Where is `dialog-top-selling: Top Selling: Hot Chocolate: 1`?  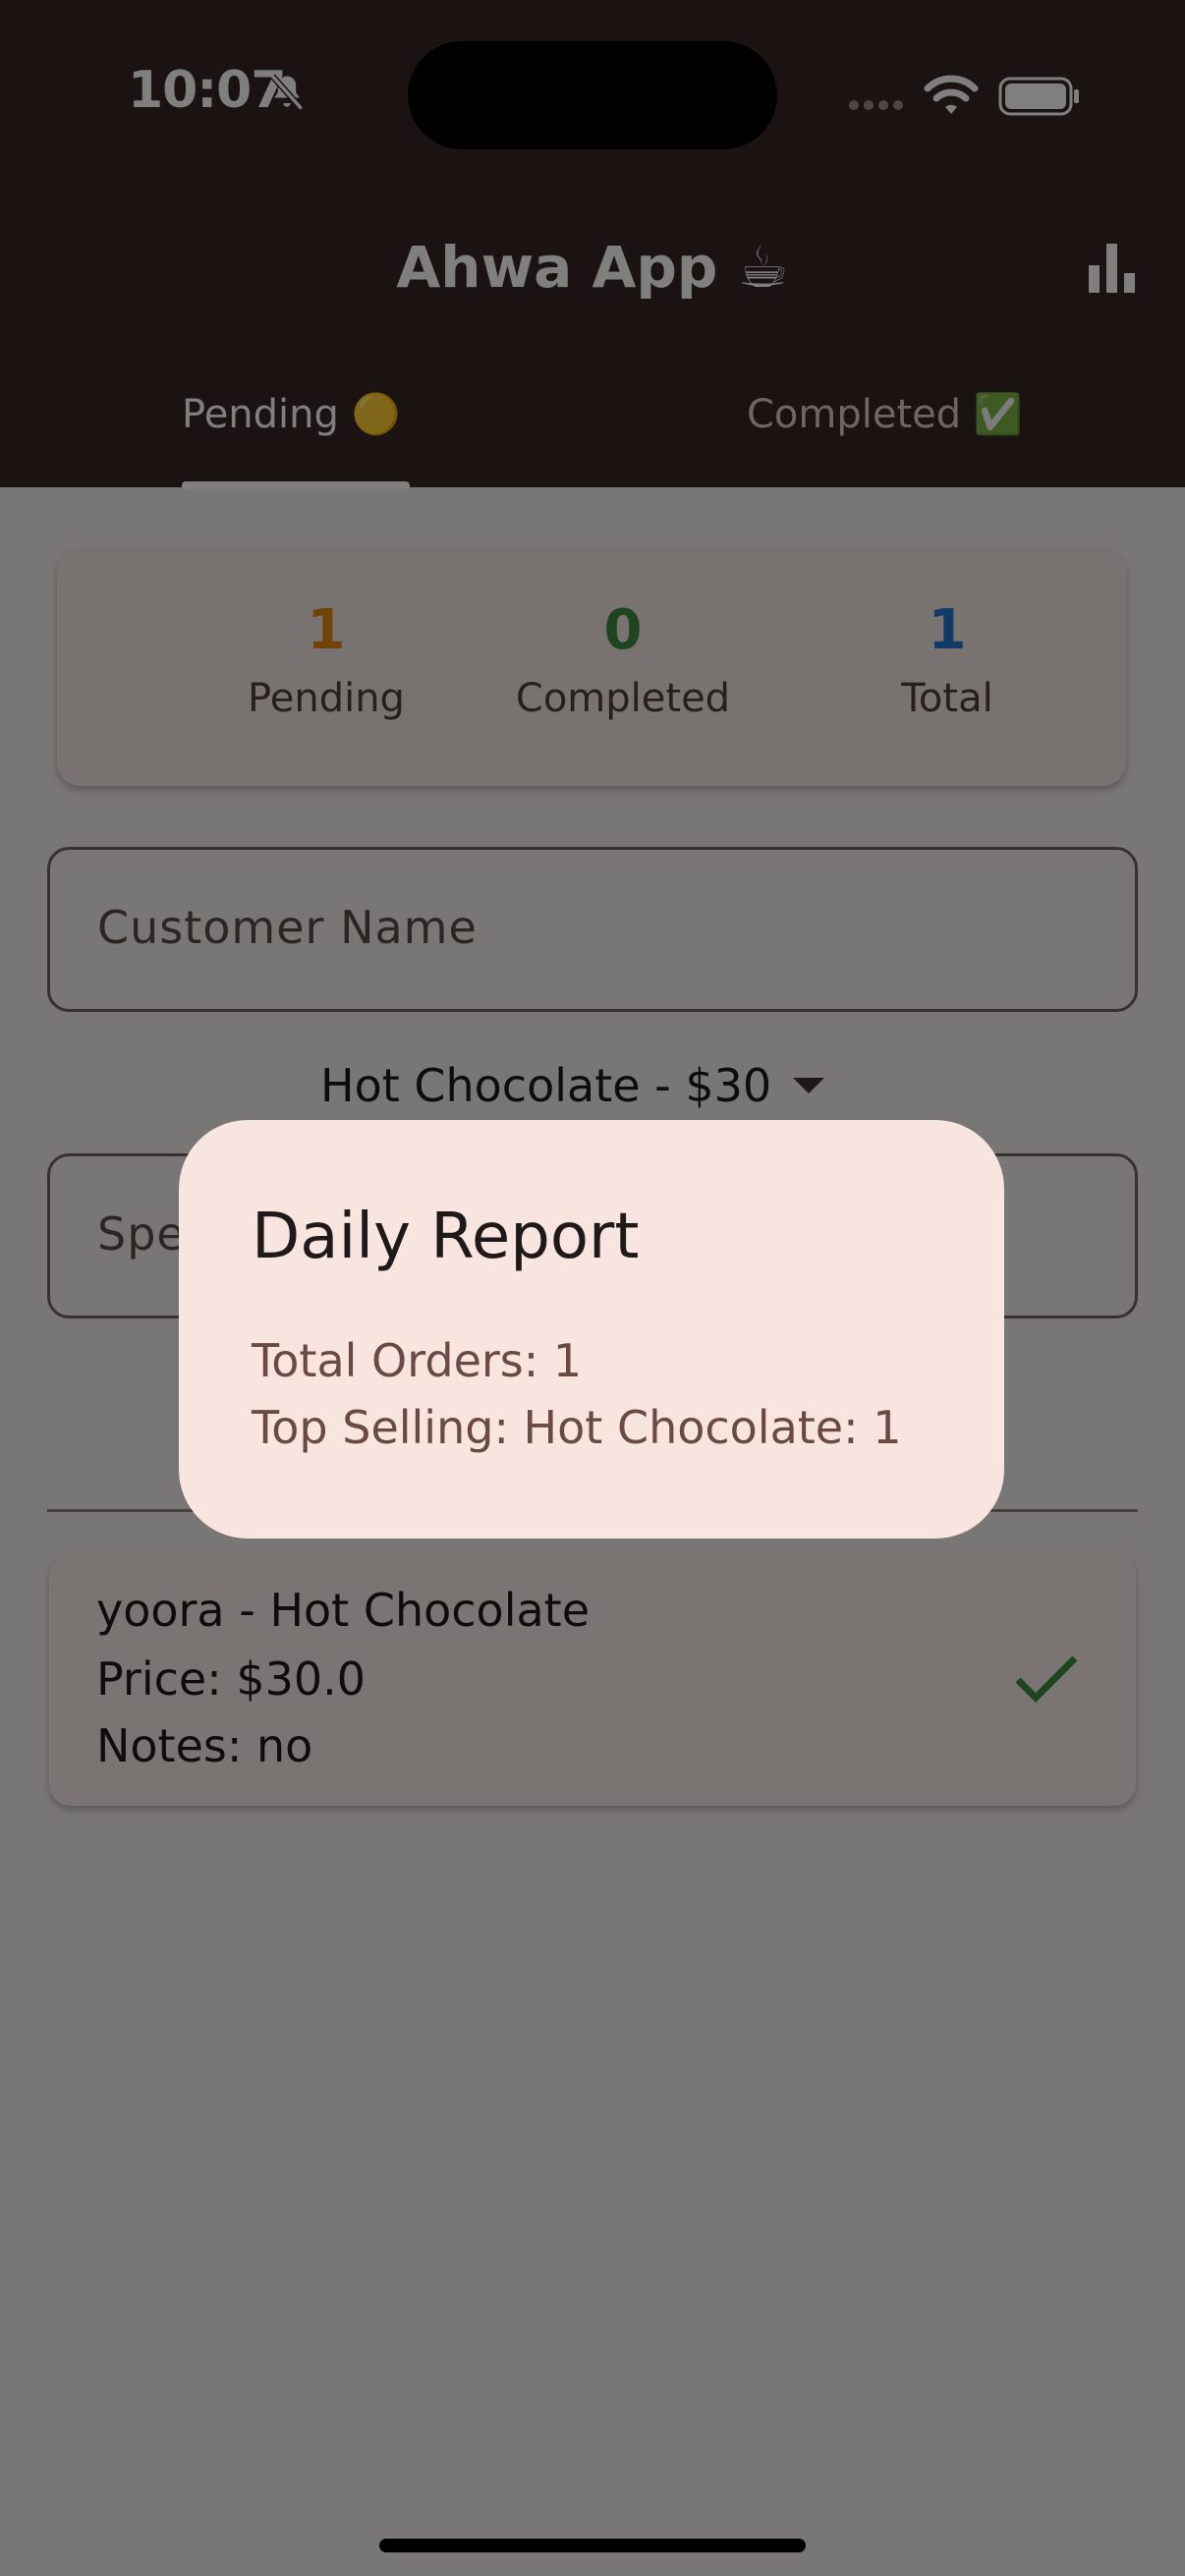
dialog-top-selling: Top Selling: Hot Chocolate: 1 is located at coordinates (577, 1427).